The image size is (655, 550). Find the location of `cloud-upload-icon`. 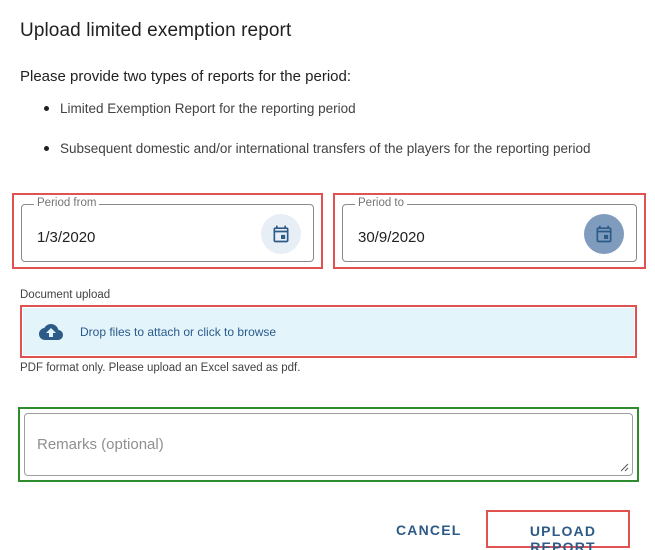

cloud-upload-icon is located at coordinates (51, 331).